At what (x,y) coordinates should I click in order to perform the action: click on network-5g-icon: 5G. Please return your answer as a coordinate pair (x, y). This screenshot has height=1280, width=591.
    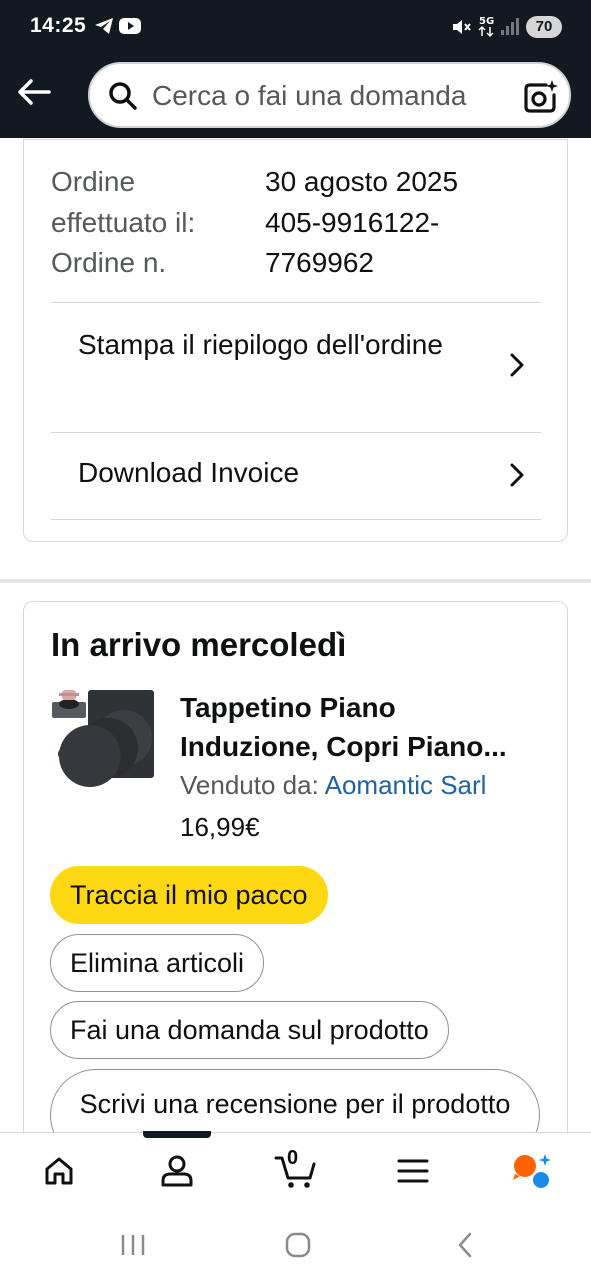
    Looking at the image, I should click on (488, 28).